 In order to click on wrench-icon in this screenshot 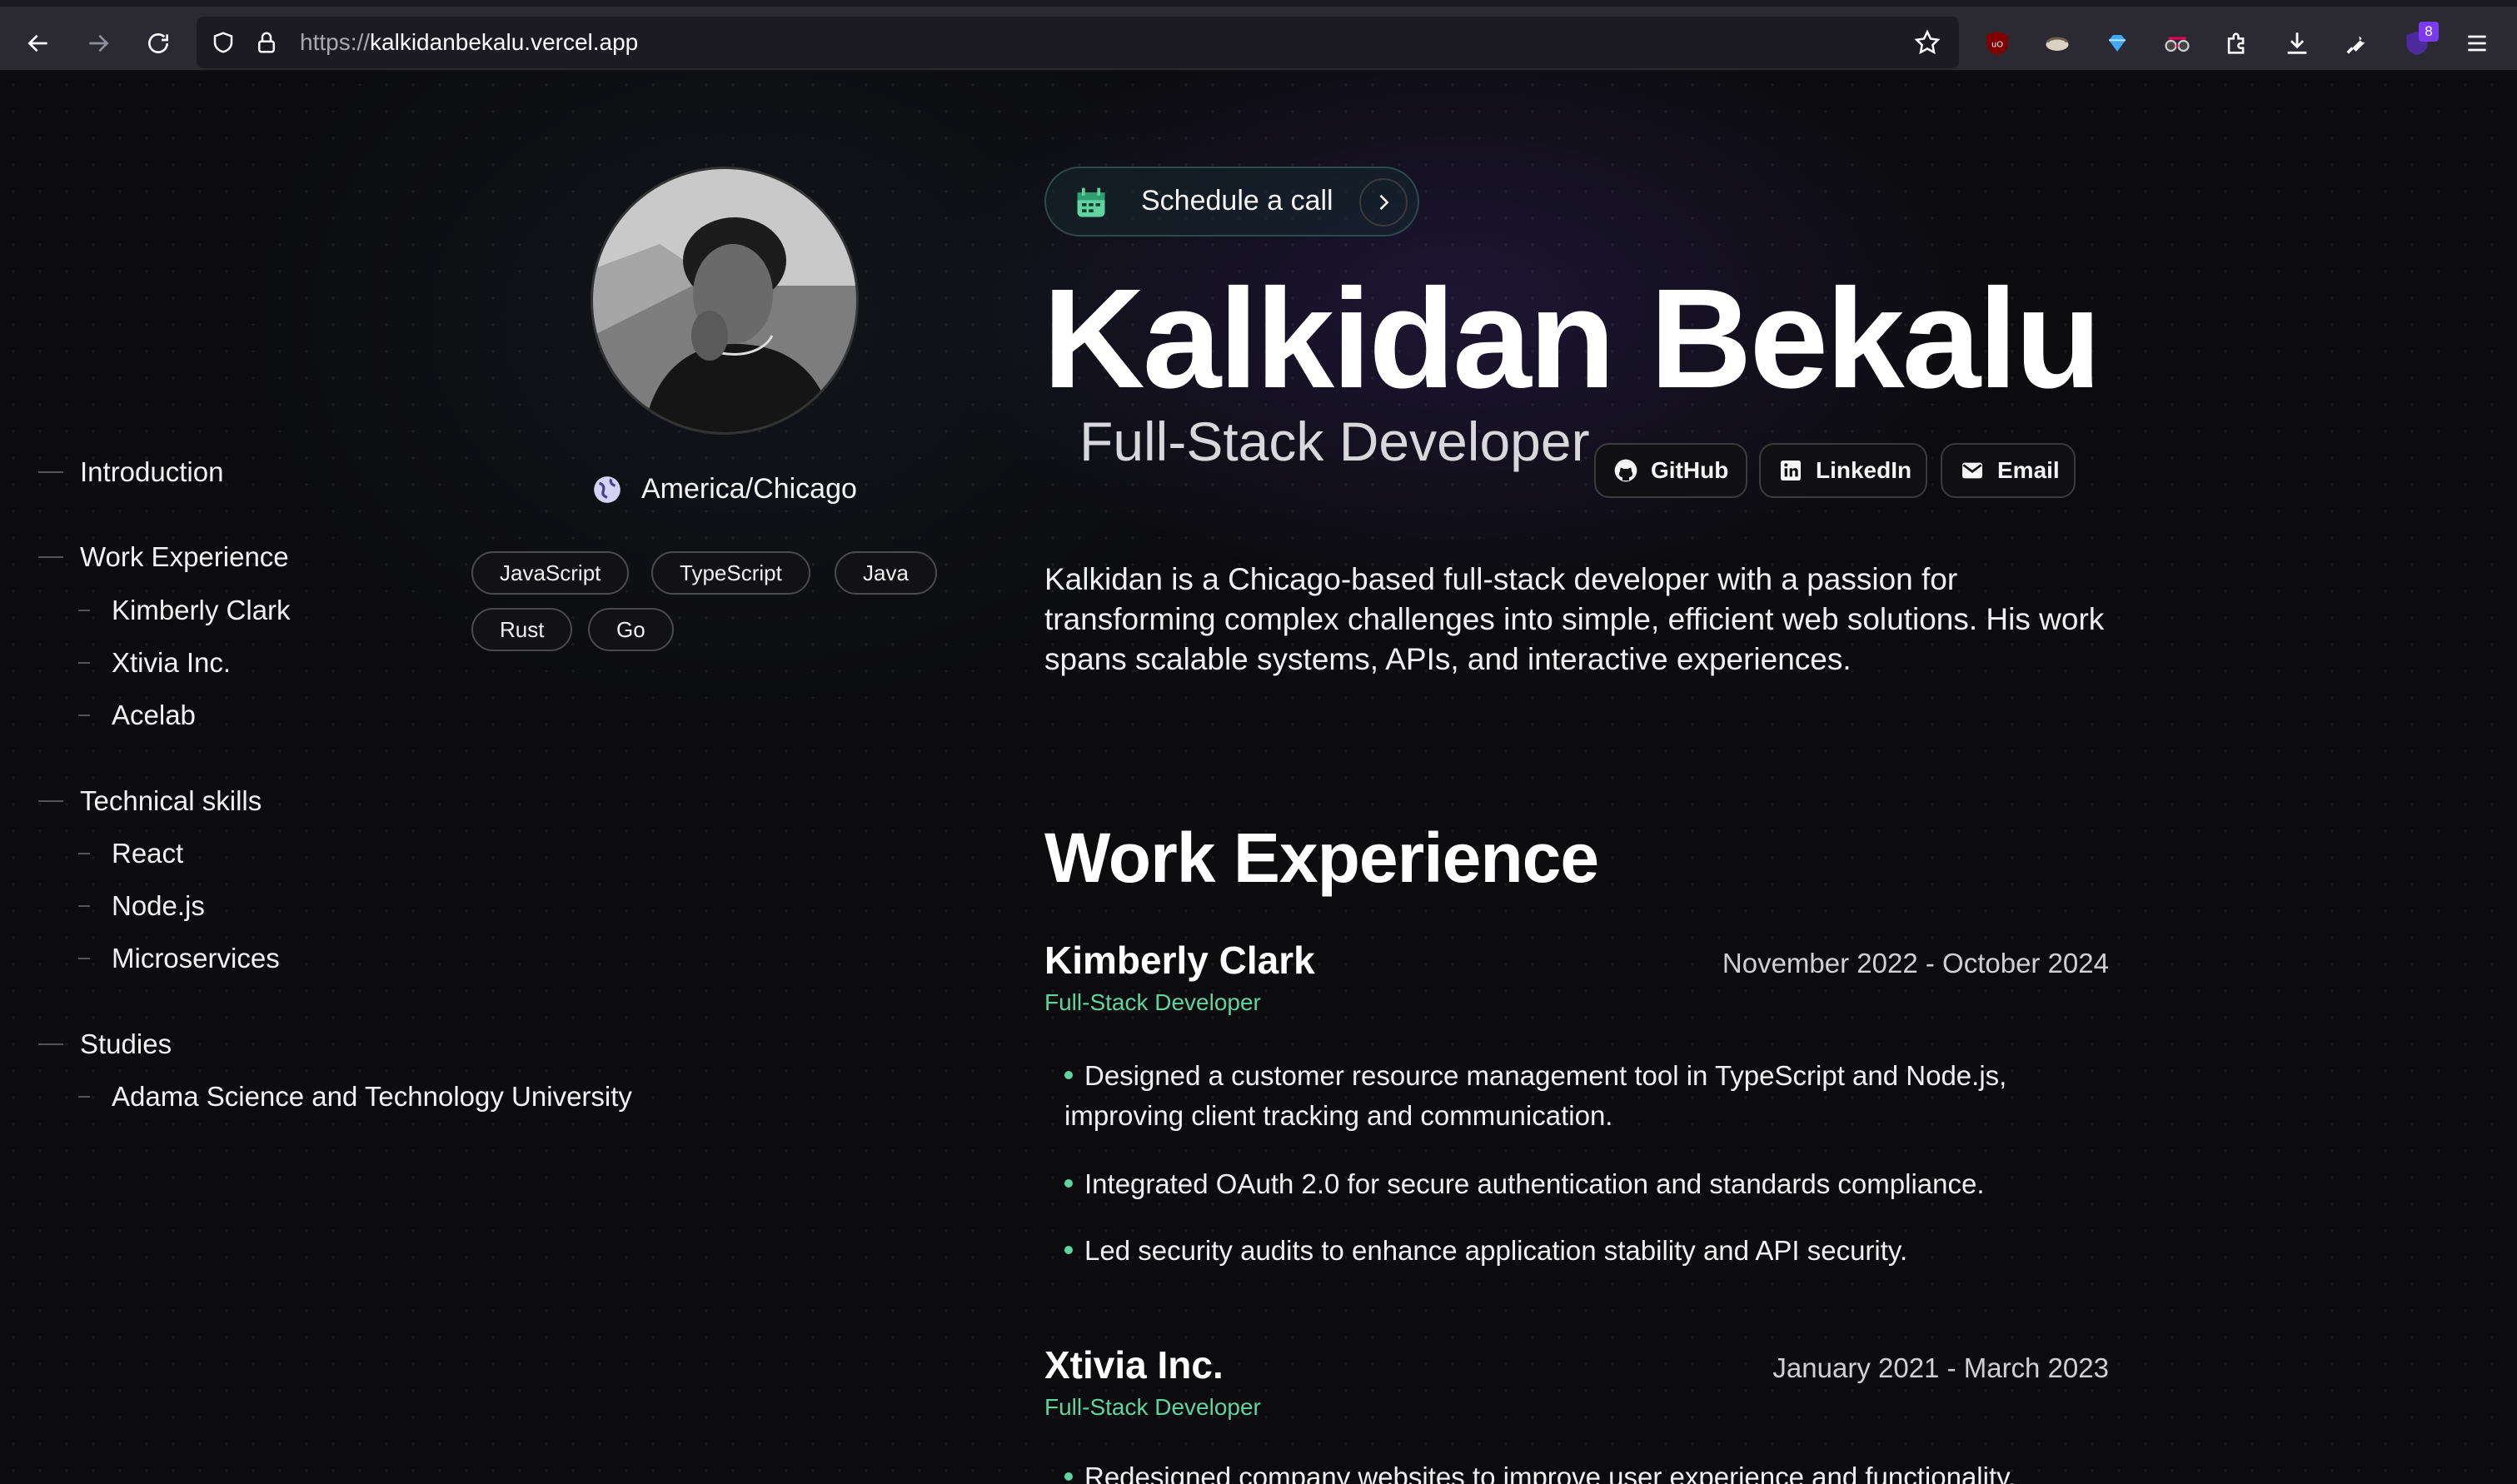, I will do `click(2357, 43)`.